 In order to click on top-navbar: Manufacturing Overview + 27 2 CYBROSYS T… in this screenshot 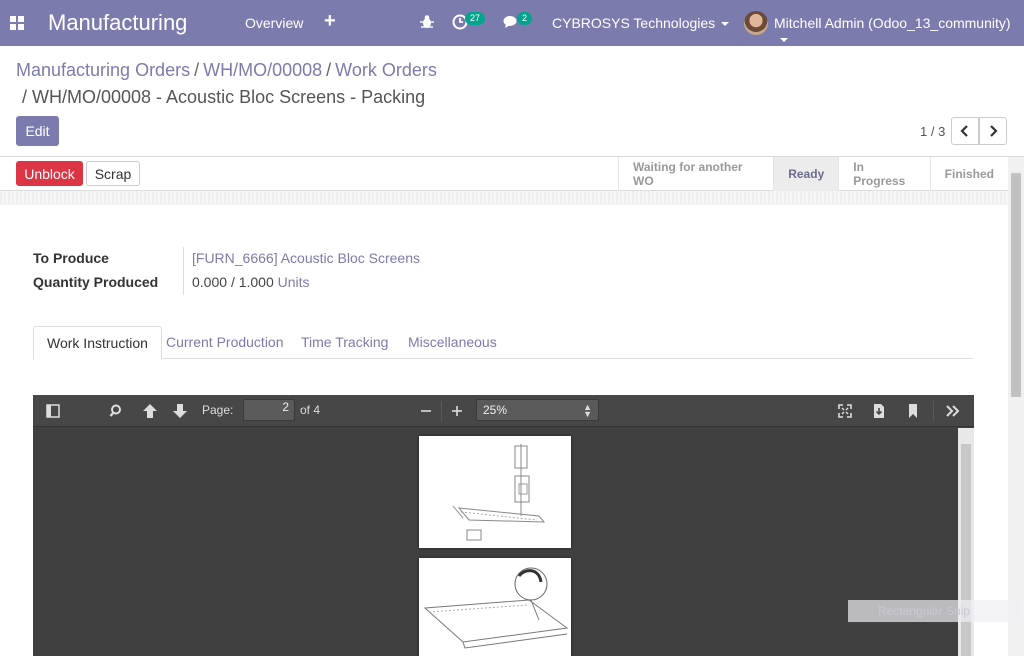, I will do `click(512, 23)`.